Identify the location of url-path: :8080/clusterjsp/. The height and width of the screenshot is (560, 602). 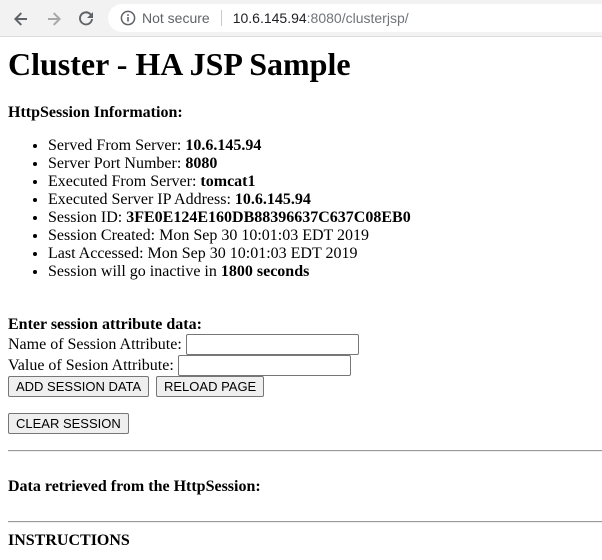
(357, 18).